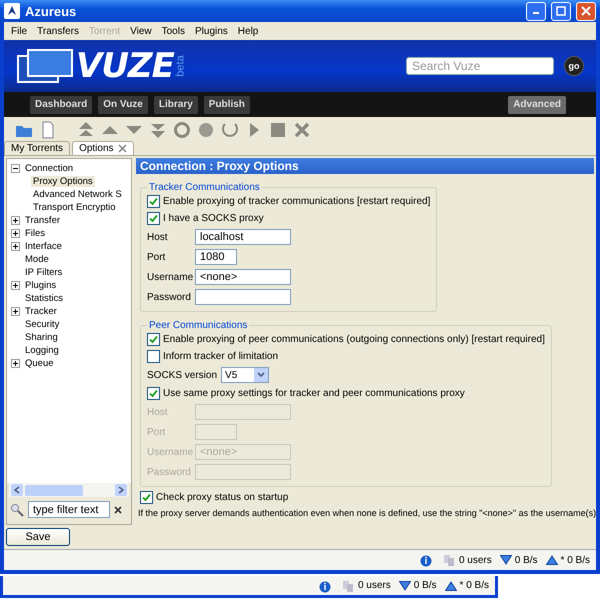 The image size is (600, 600). Describe the element at coordinates (41, 337) in the screenshot. I see `tree-item: Sharing` at that location.